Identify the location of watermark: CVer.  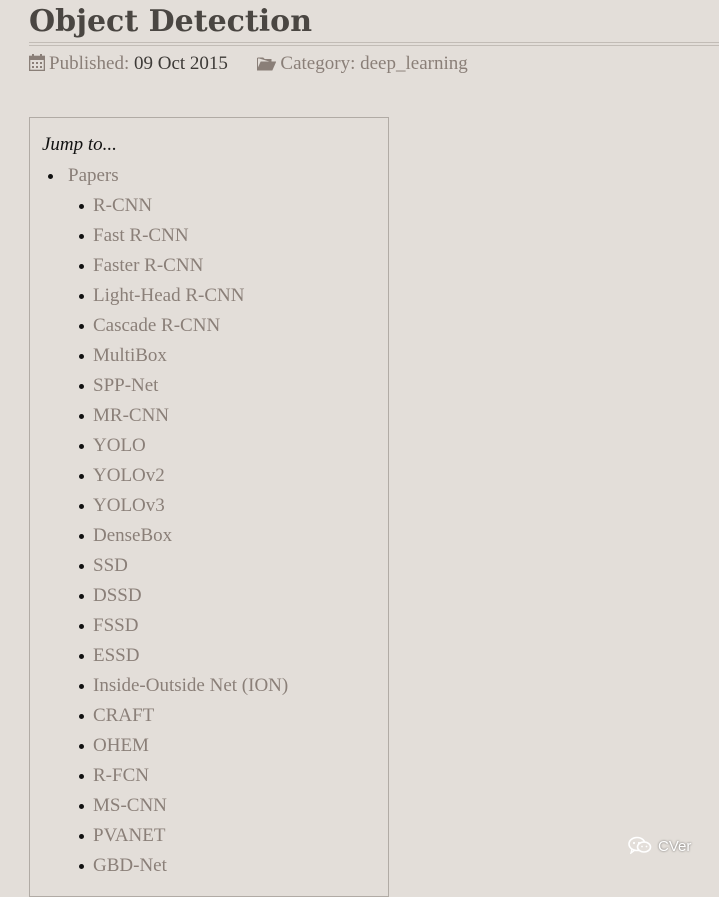
(659, 847).